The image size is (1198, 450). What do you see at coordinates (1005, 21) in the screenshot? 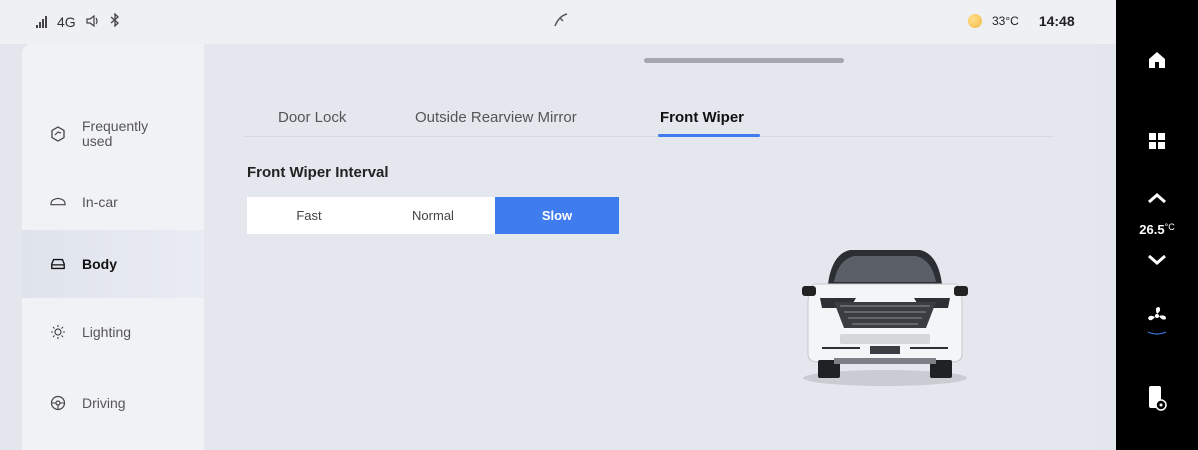
I see `temperature-label: 33°C` at bounding box center [1005, 21].